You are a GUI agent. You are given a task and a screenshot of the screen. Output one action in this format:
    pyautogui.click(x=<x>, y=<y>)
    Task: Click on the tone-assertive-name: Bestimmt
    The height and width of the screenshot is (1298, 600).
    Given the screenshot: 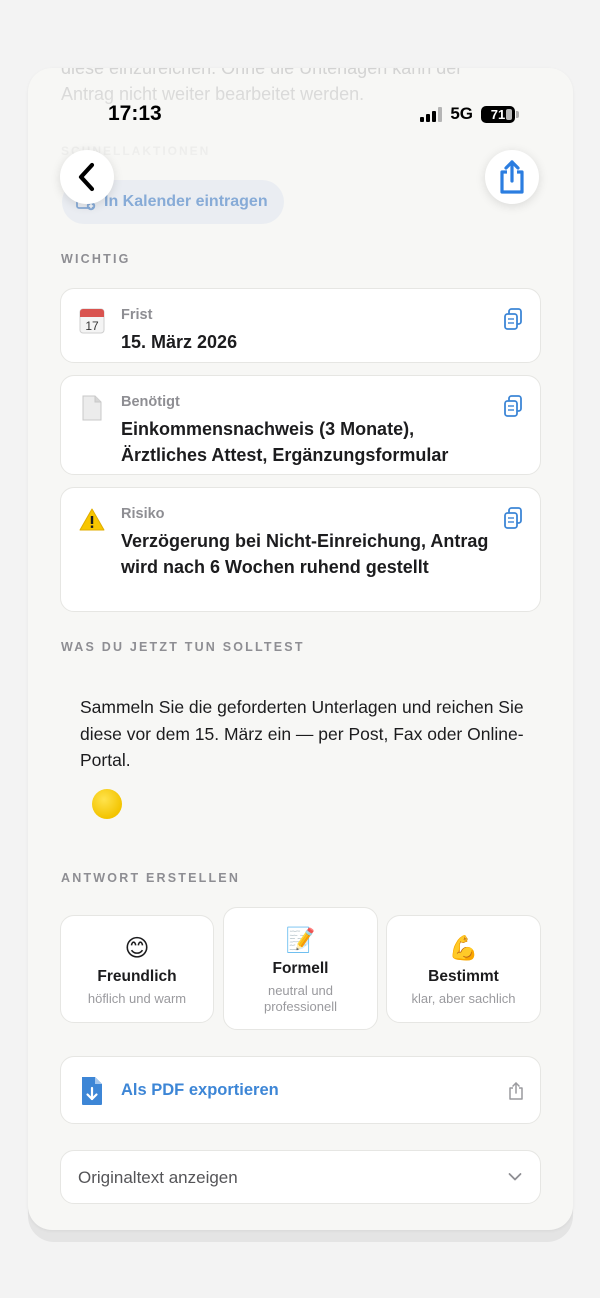 What is the action you would take?
    pyautogui.click(x=463, y=976)
    